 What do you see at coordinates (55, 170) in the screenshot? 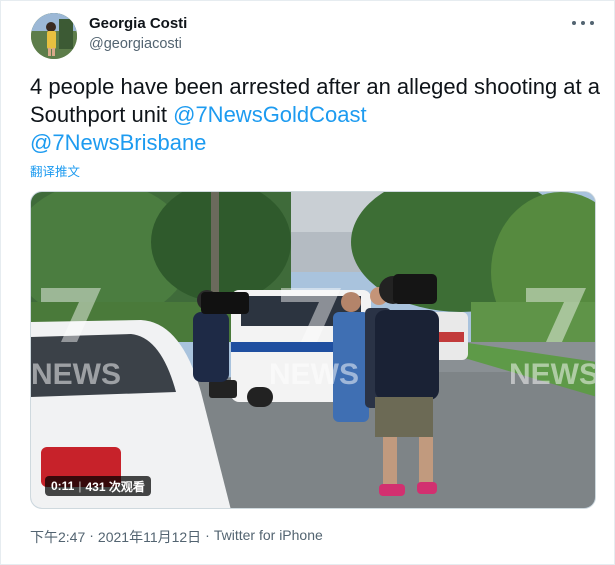
I see `translate-link: 翻译推文` at bounding box center [55, 170].